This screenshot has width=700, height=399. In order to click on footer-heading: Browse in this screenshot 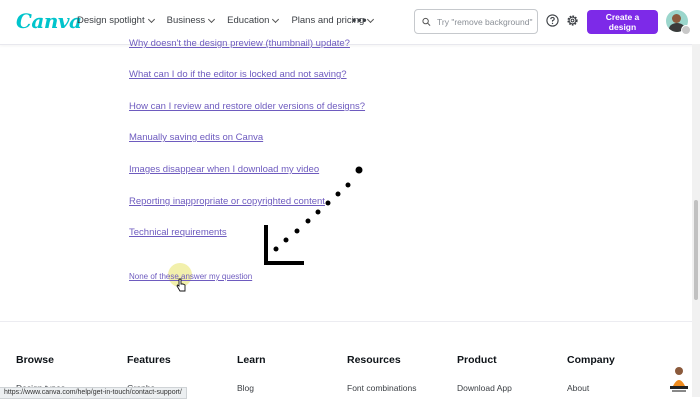, I will do `click(35, 360)`.